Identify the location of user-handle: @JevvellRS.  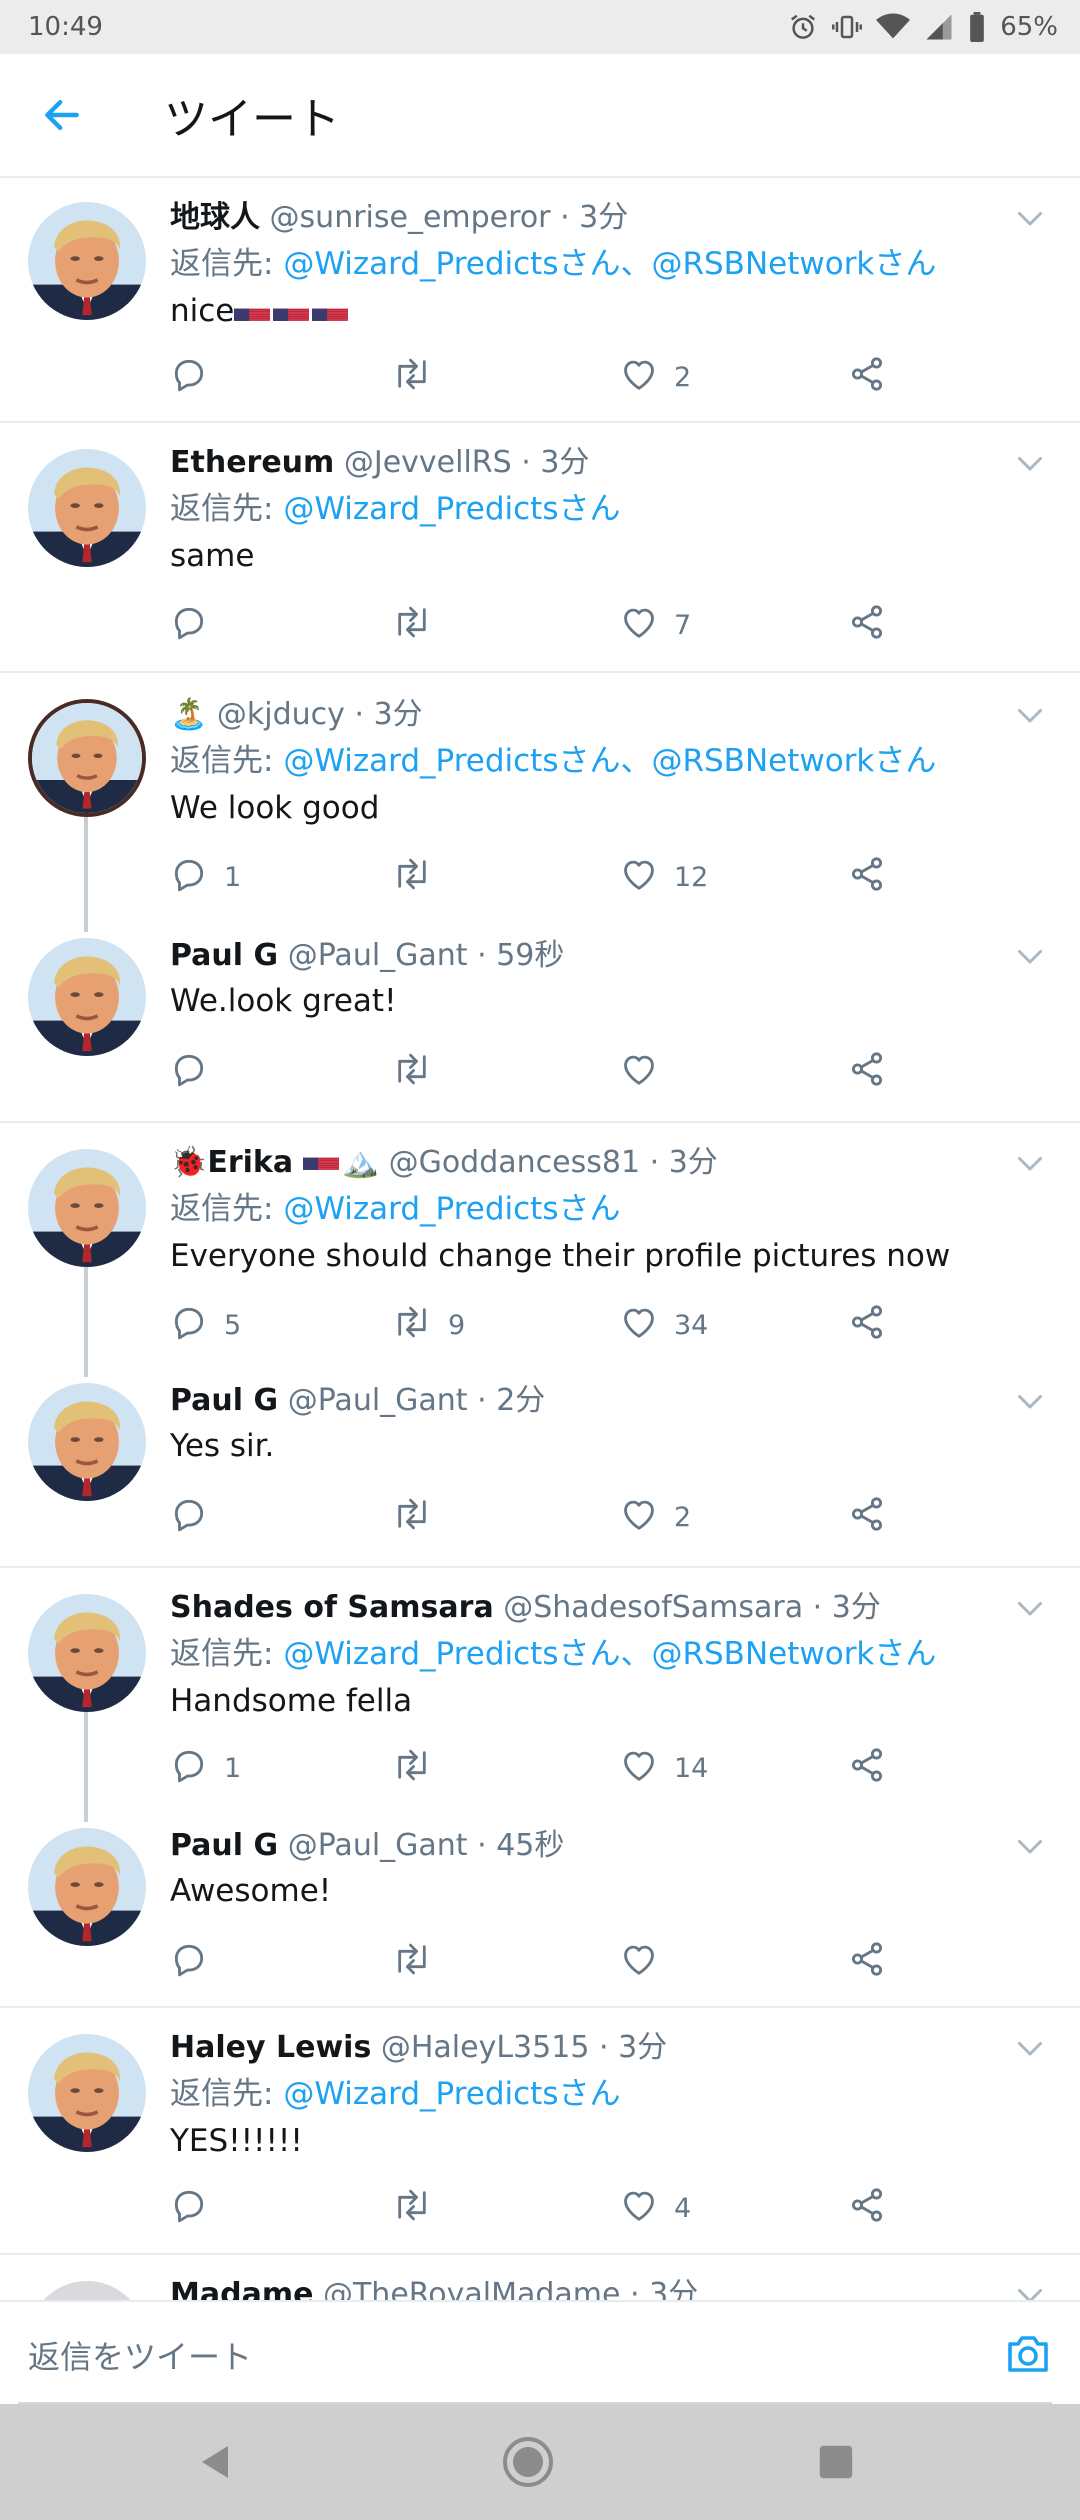
(428, 462).